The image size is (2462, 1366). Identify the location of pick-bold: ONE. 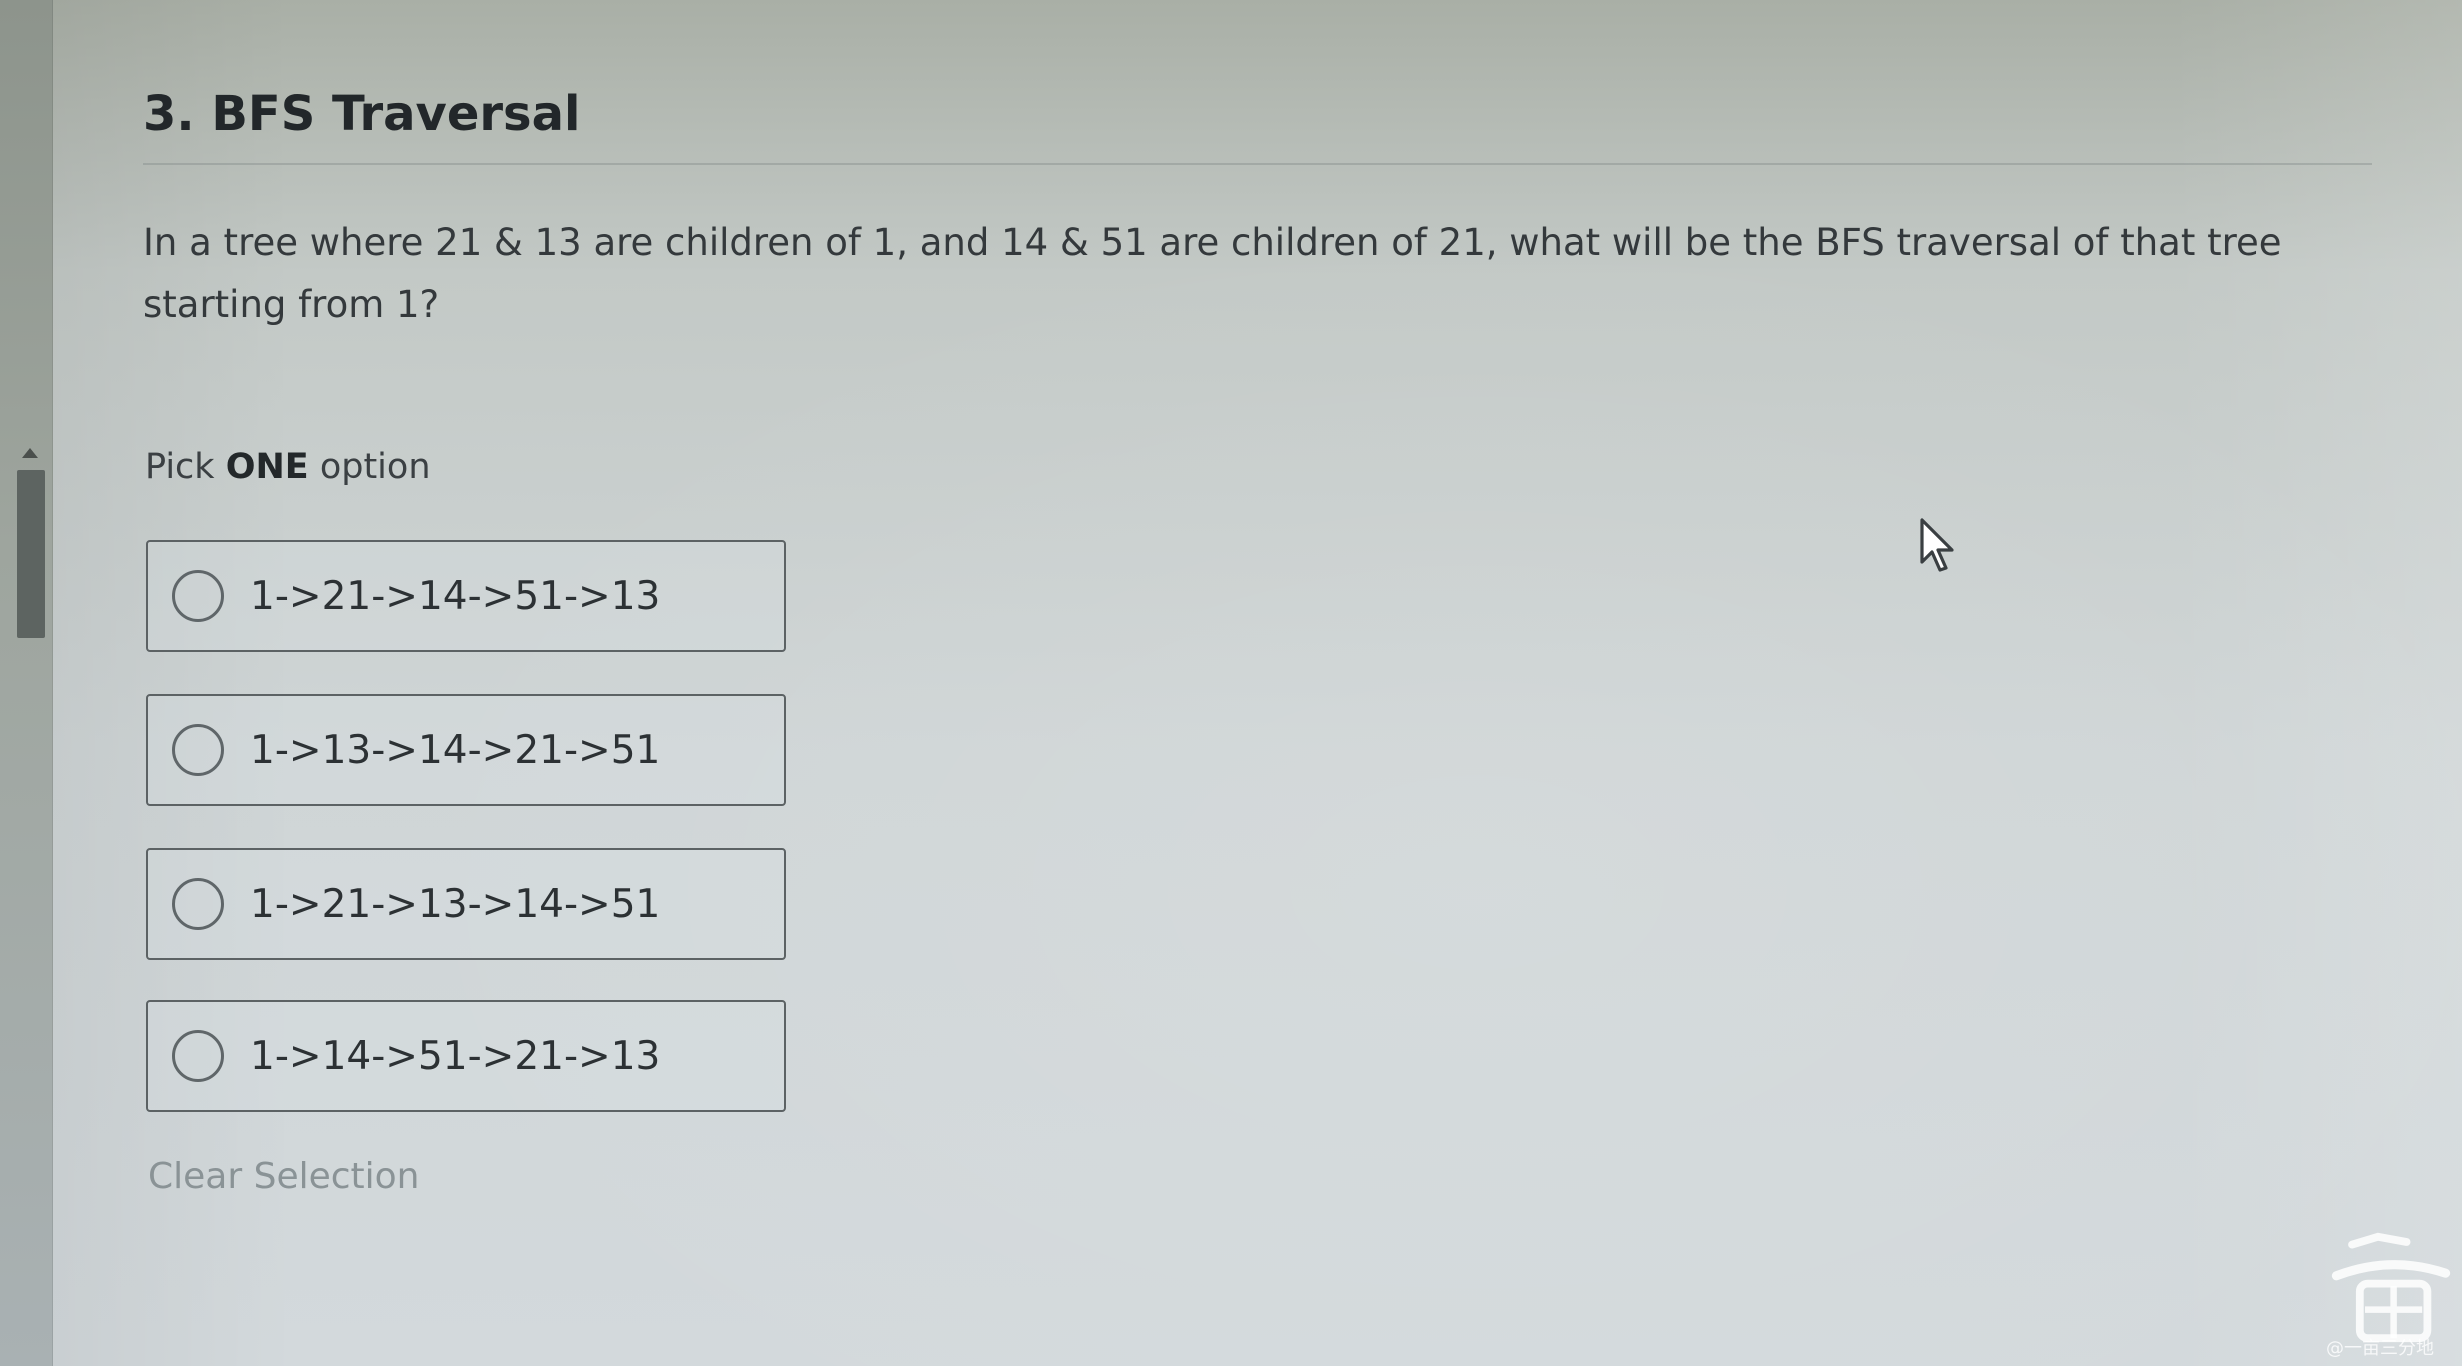
(267, 467).